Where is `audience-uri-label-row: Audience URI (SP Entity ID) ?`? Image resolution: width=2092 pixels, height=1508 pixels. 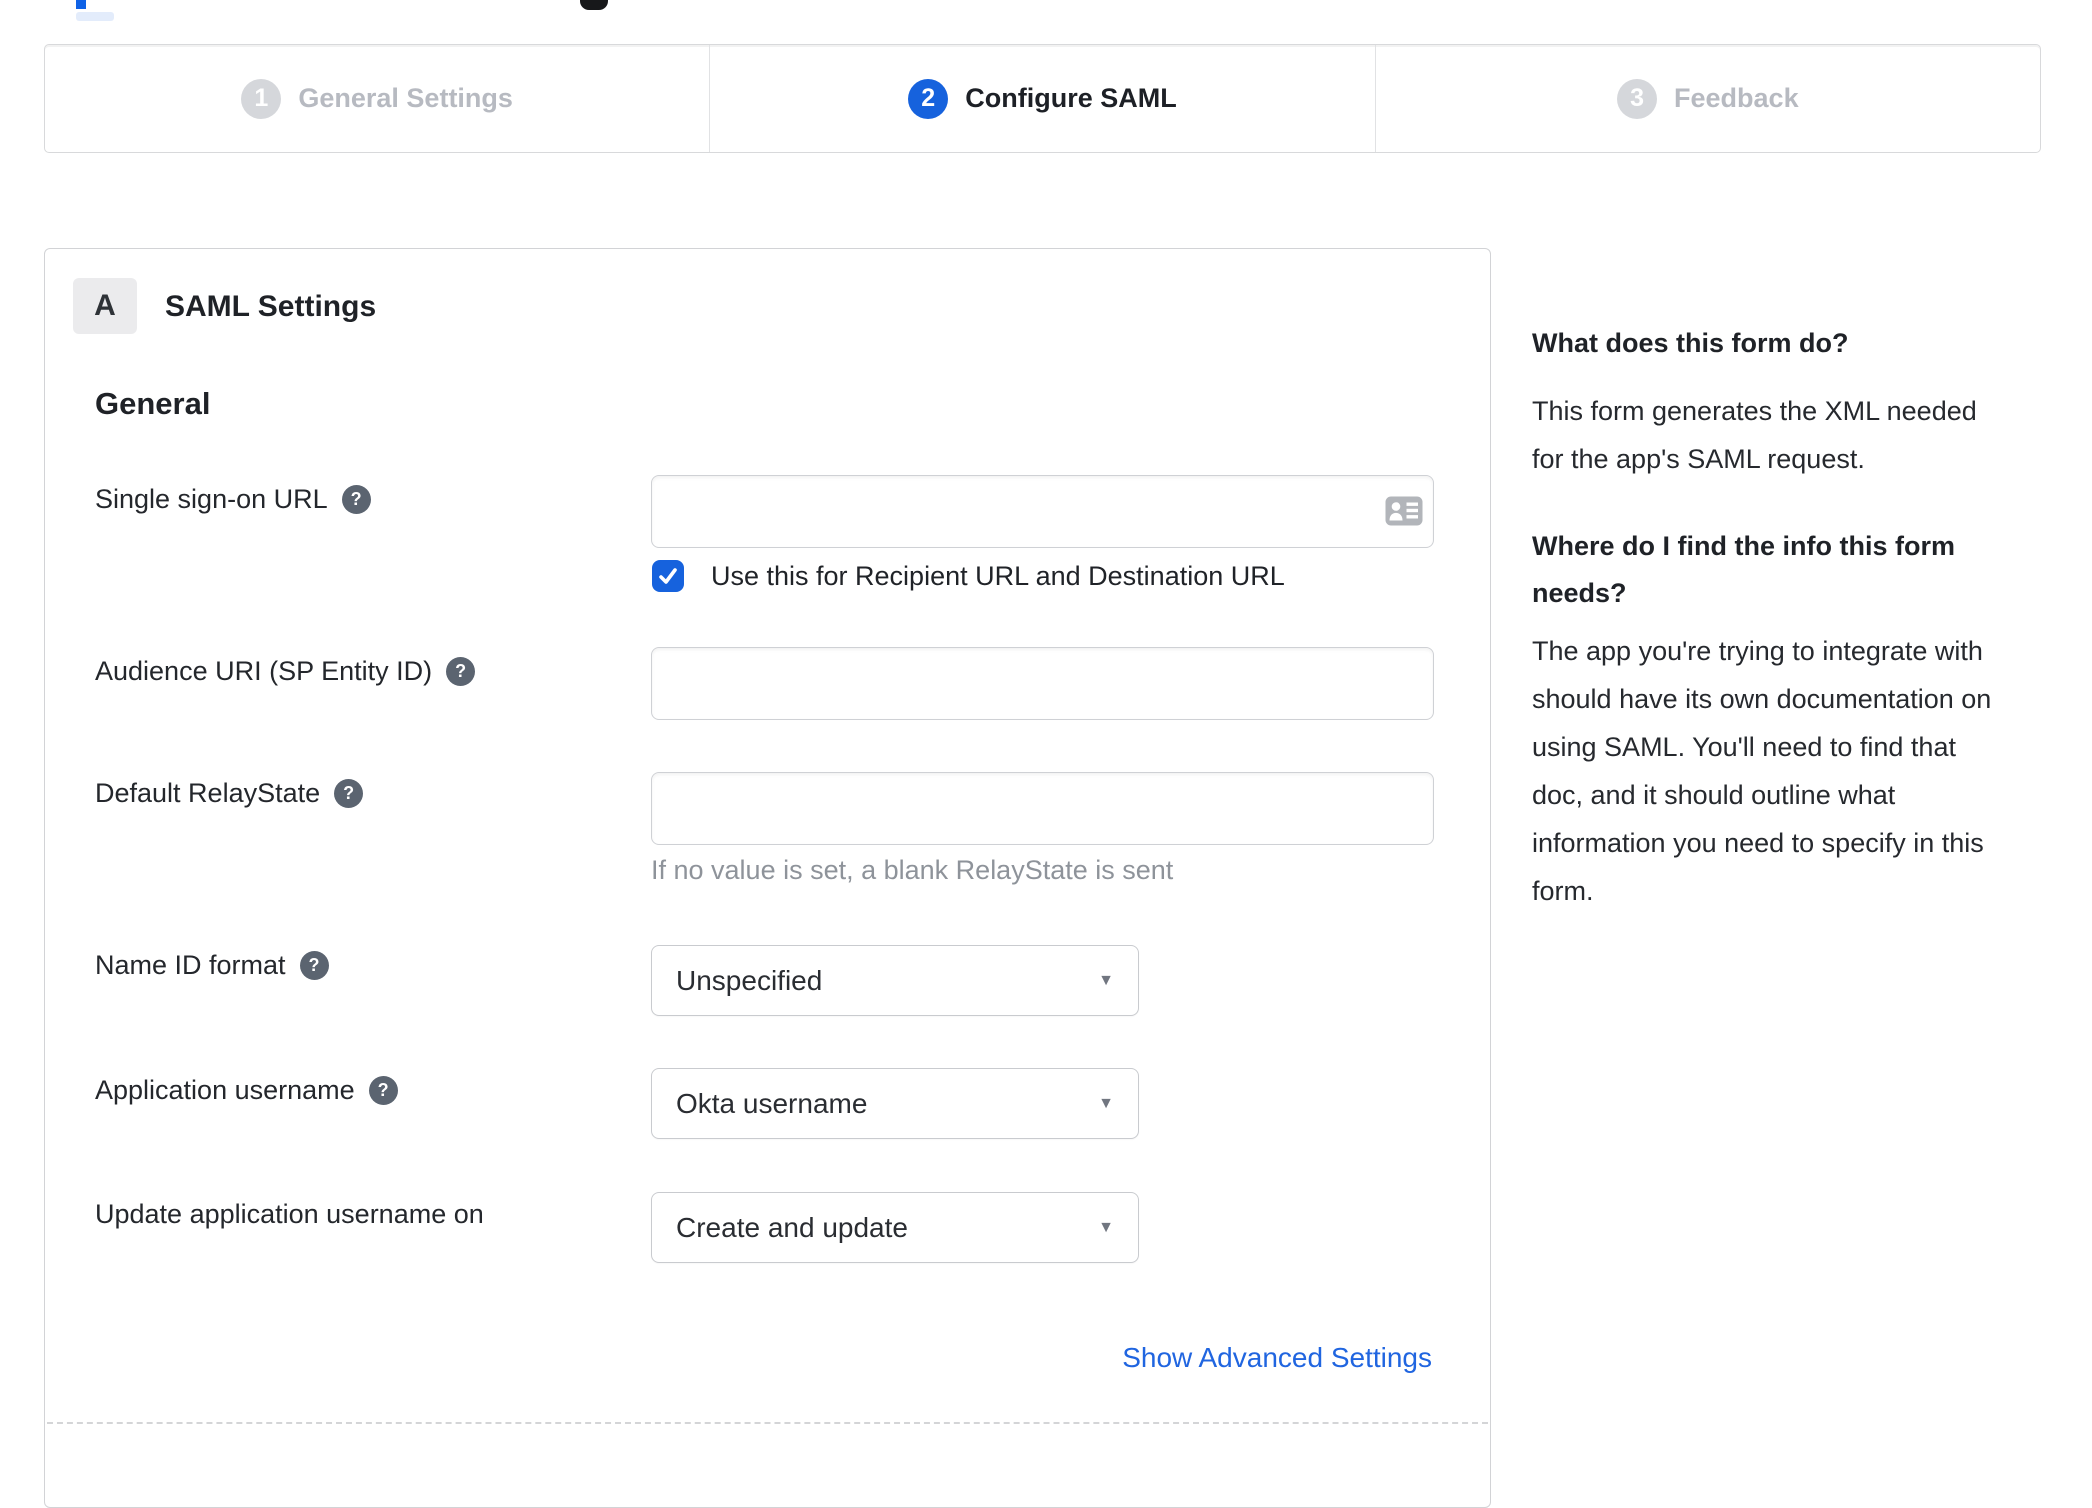
audience-uri-label-row: Audience URI (SP Entity ID) ? is located at coordinates (285, 671).